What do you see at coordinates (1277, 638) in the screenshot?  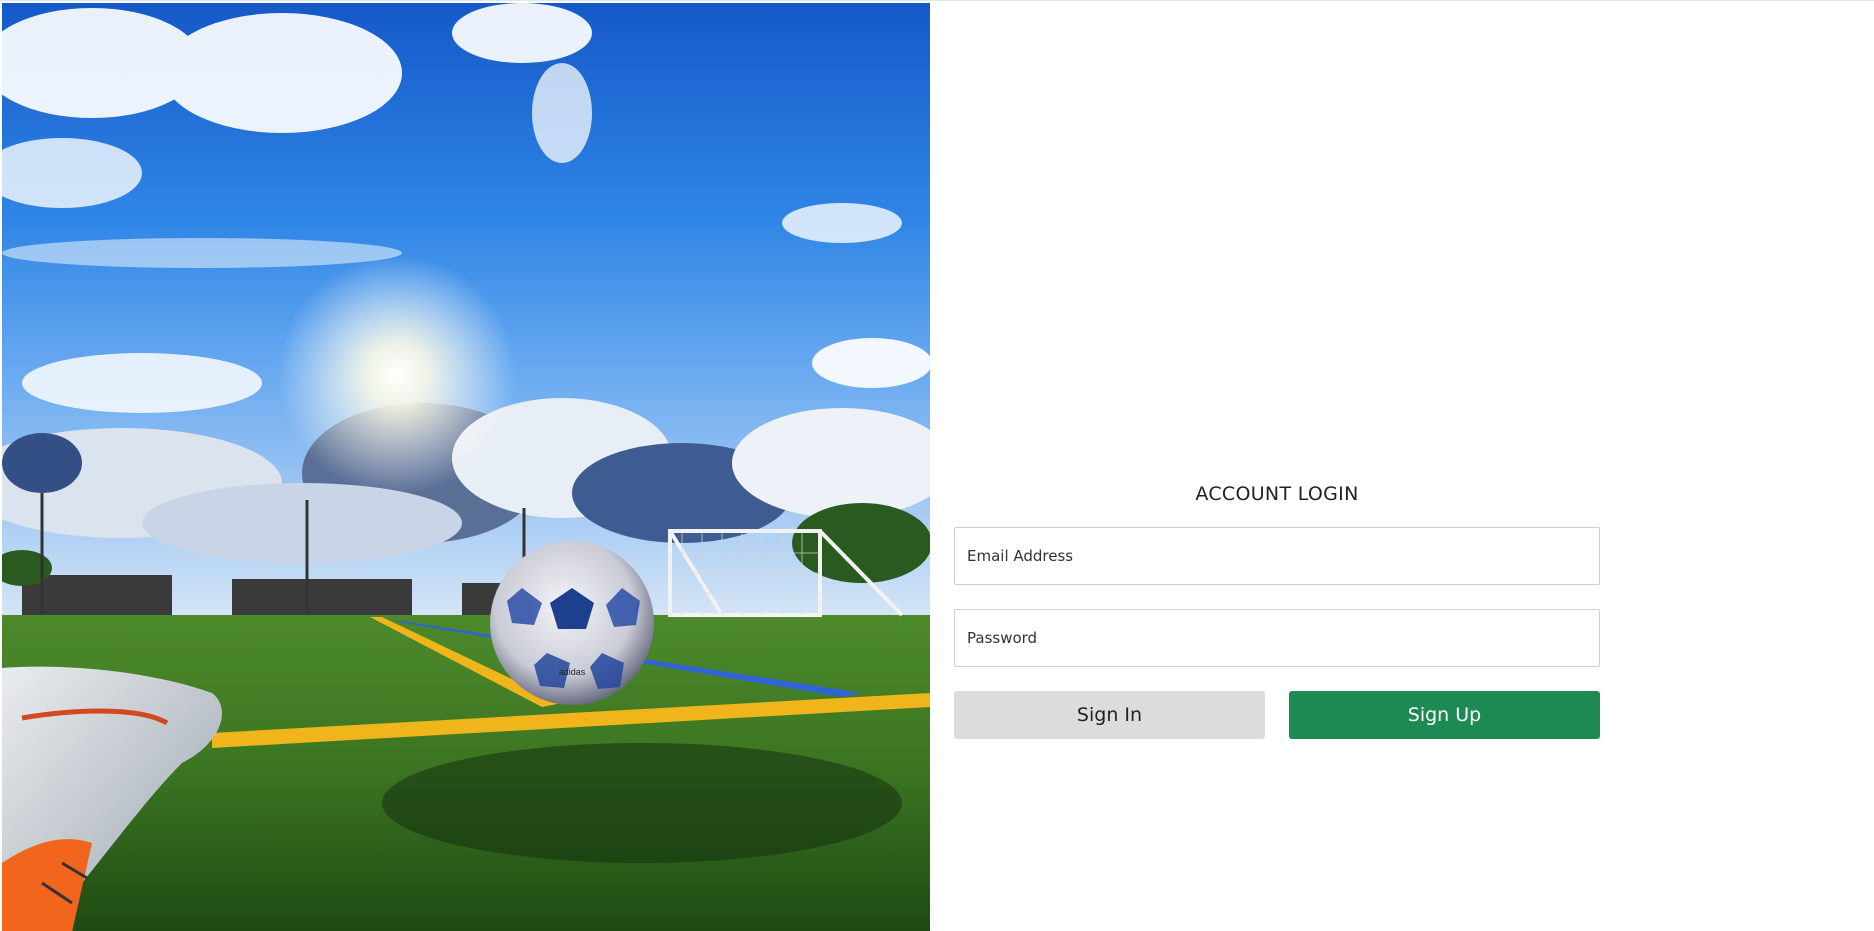 I see `password-field` at bounding box center [1277, 638].